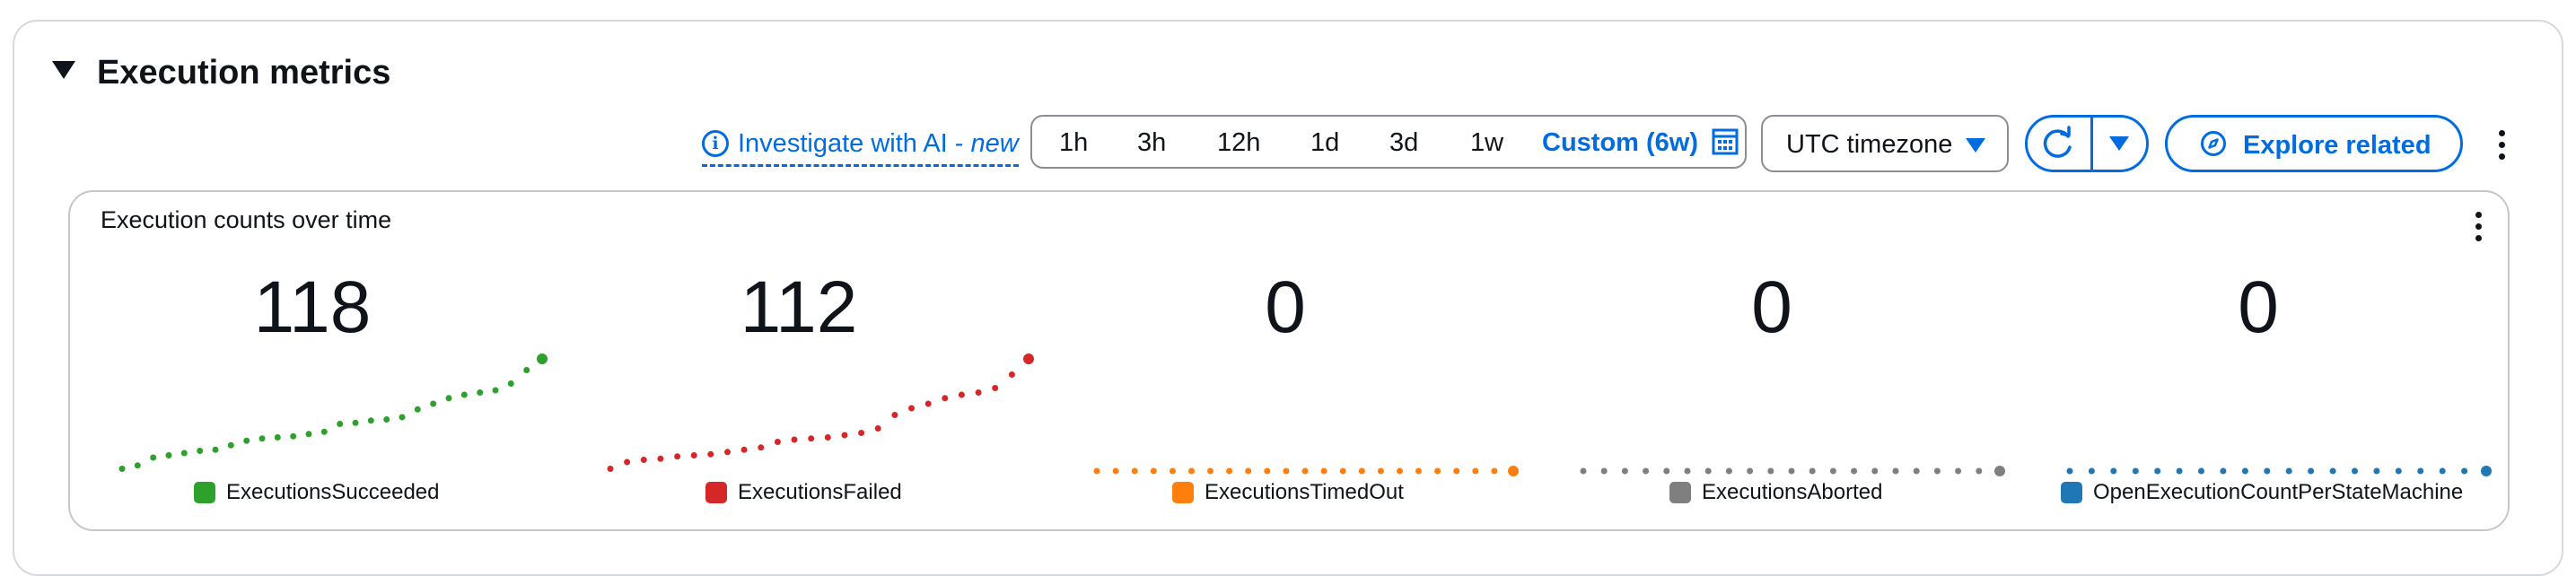  What do you see at coordinates (204, 492) in the screenshot?
I see `legend-swatch-succeeded` at bounding box center [204, 492].